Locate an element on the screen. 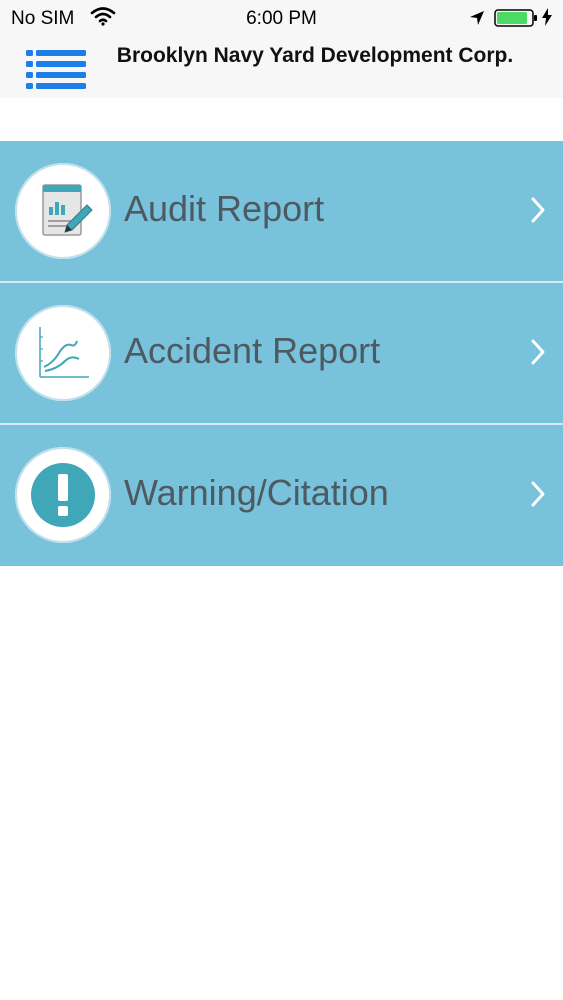 This screenshot has width=563, height=1000. page-title: Brooklyn Navy Yard Development Corp. is located at coordinates (315, 55).